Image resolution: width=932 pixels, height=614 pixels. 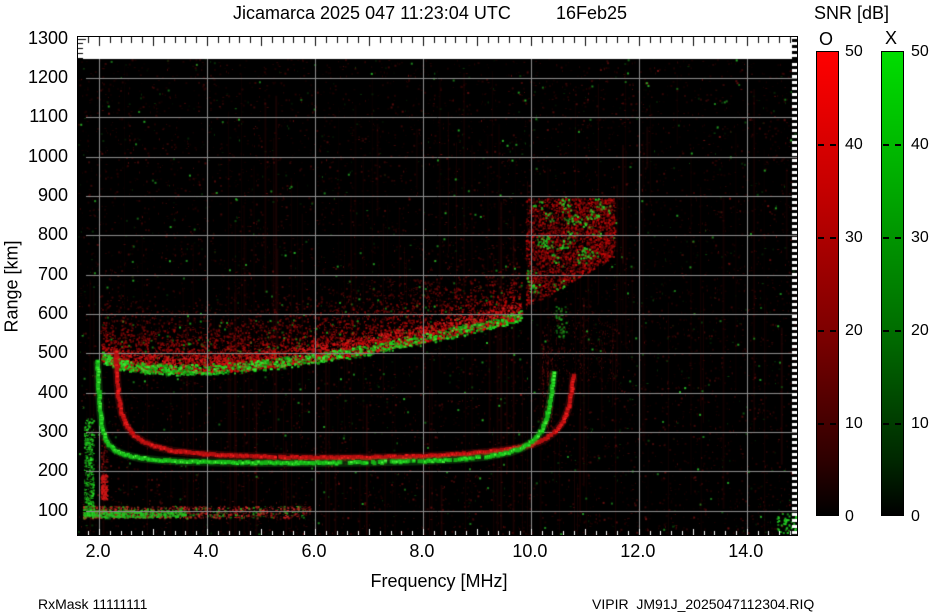 What do you see at coordinates (52, 273) in the screenshot?
I see `y-tick-label: 700` at bounding box center [52, 273].